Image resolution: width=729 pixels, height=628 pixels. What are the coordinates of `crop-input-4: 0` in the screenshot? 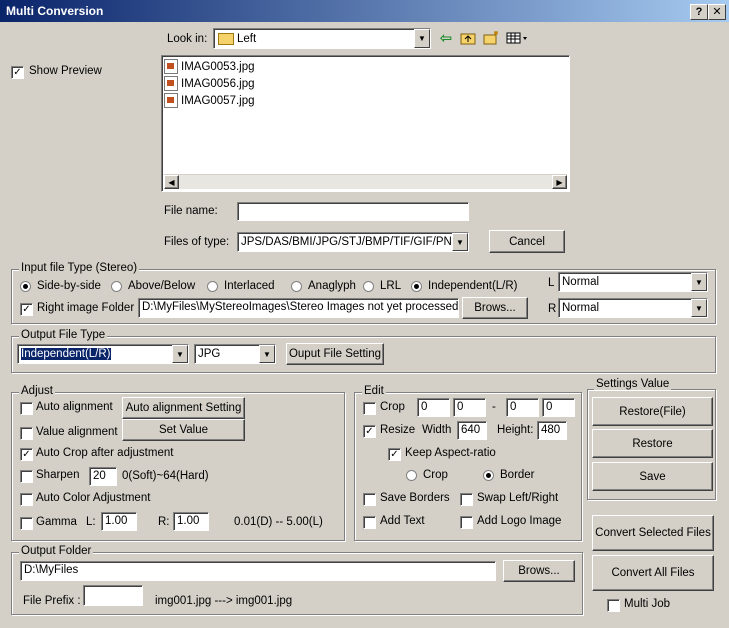 It's located at (558, 407).